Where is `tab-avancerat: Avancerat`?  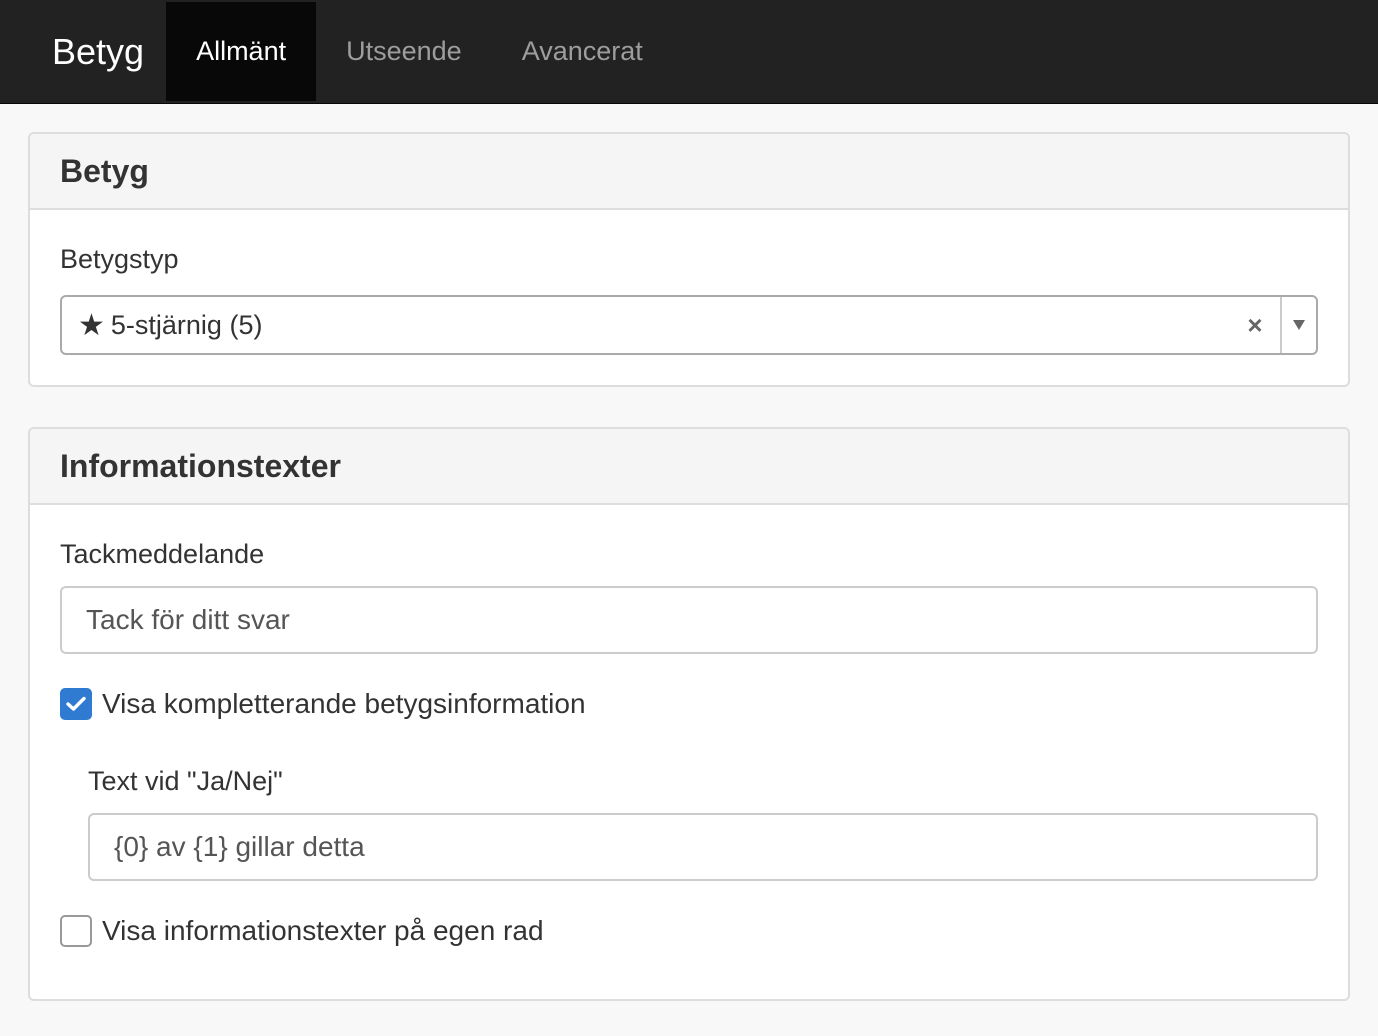
tab-avancerat: Avancerat is located at coordinates (582, 51).